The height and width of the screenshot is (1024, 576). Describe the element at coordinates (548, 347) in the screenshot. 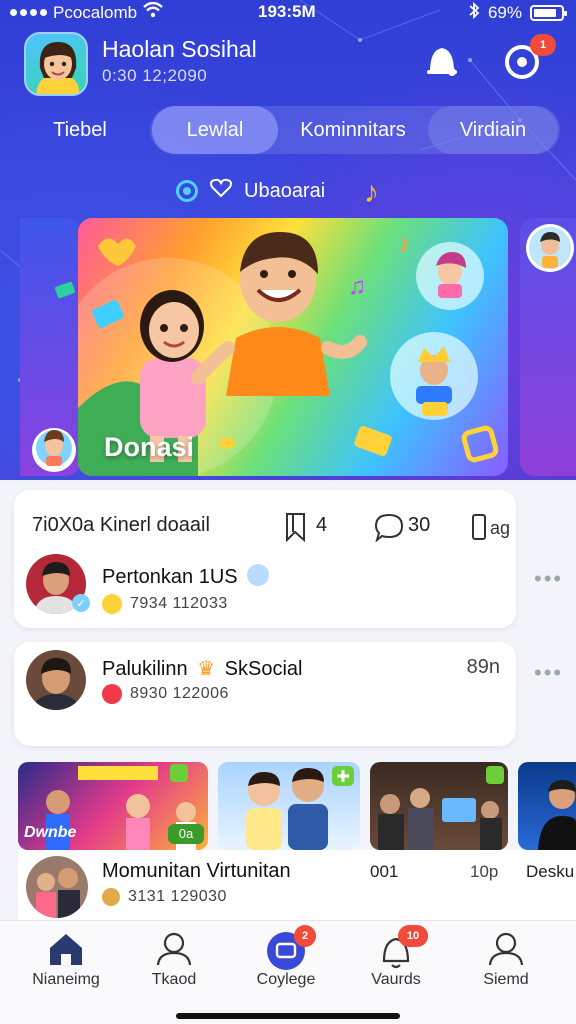

I see `carousel-next-card` at that location.